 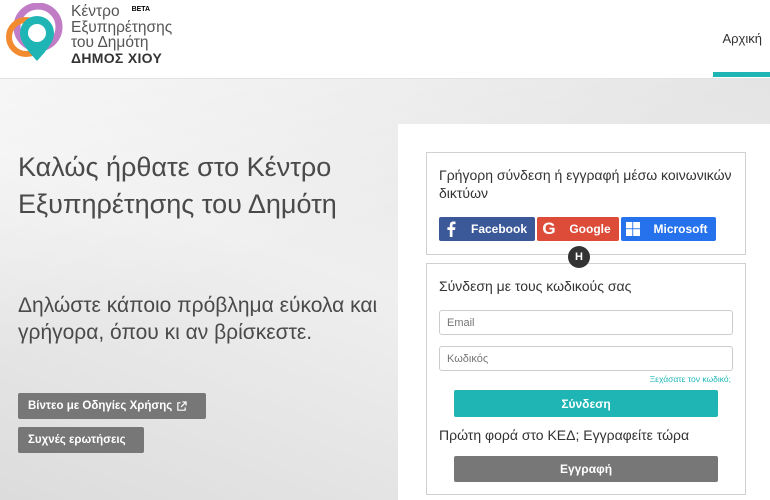 I want to click on logo-line-1: Κέντρο, so click(x=95, y=11).